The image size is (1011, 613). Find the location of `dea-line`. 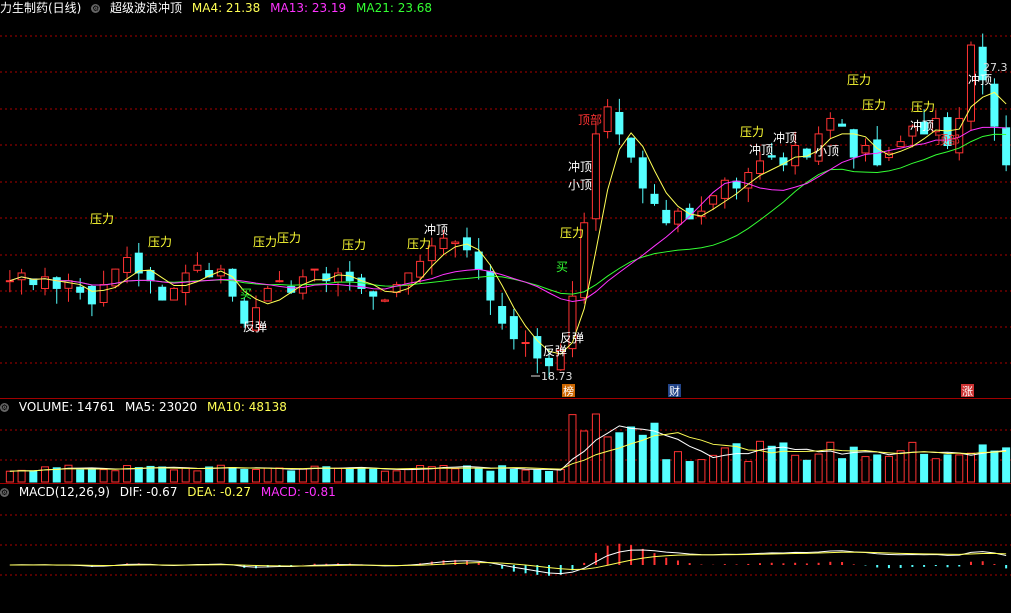

dea-line is located at coordinates (508, 560).